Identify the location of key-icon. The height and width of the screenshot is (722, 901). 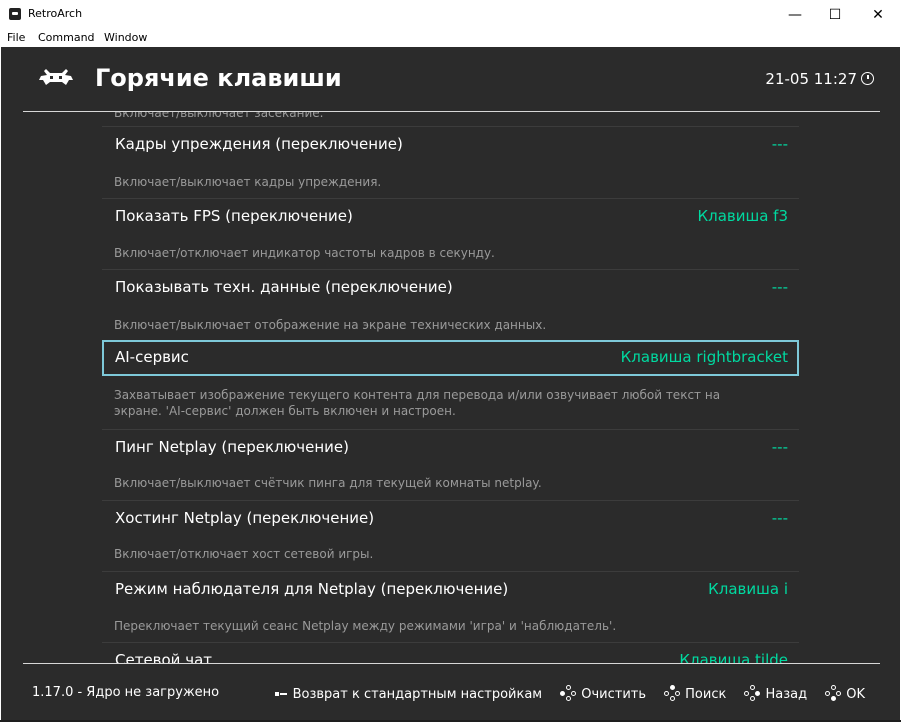
(280, 693).